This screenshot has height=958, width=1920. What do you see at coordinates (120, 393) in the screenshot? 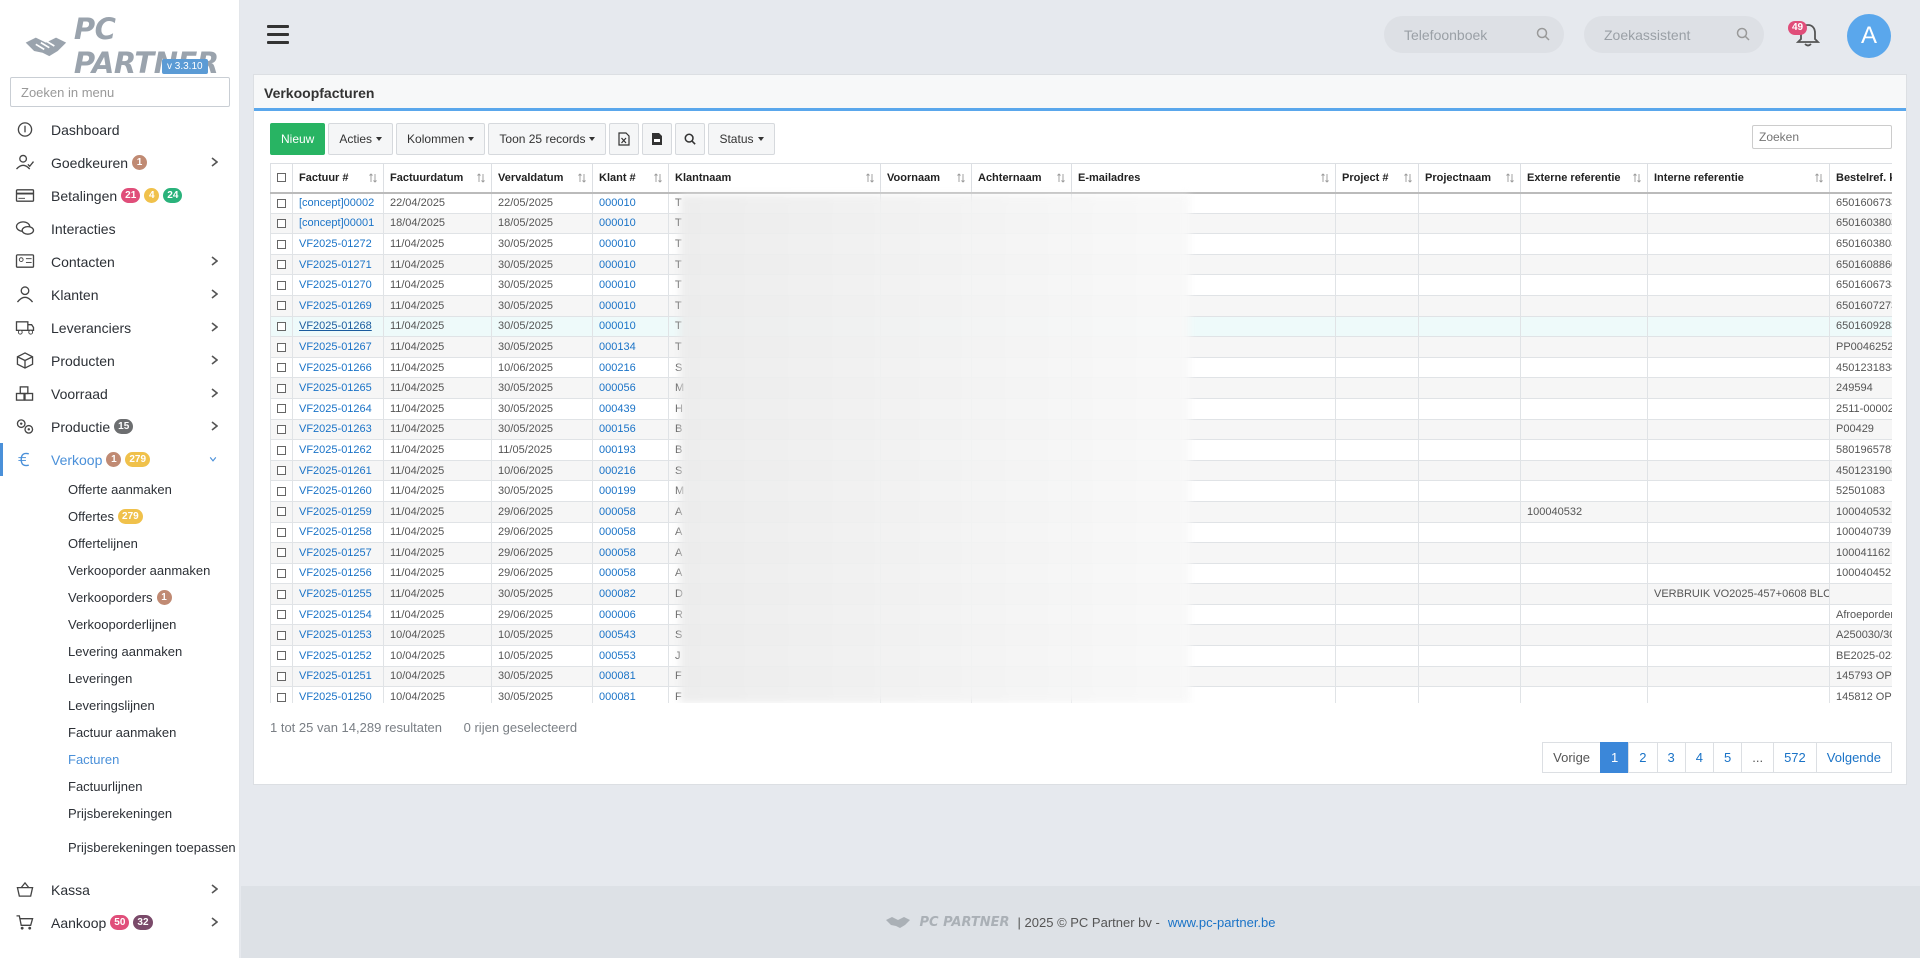
I see `sidebar-item-voorraad: Voorraad` at bounding box center [120, 393].